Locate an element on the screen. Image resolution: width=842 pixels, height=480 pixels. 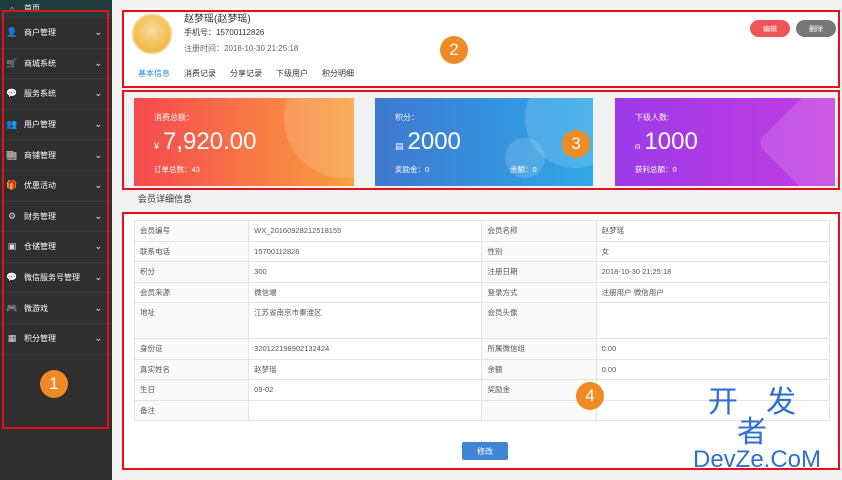
highlight-box-profile is located at coordinates (481, 49).